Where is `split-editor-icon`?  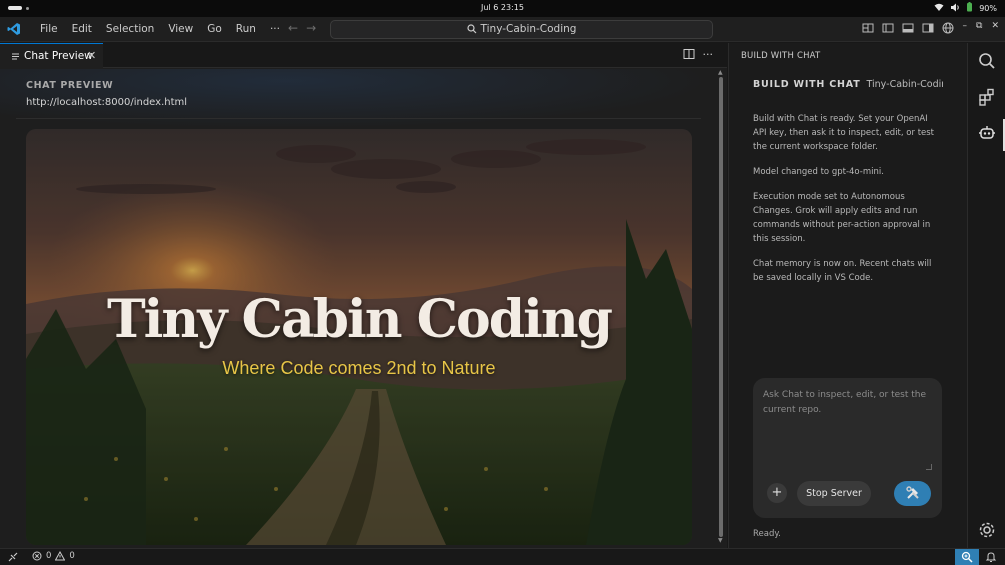 split-editor-icon is located at coordinates (689, 55).